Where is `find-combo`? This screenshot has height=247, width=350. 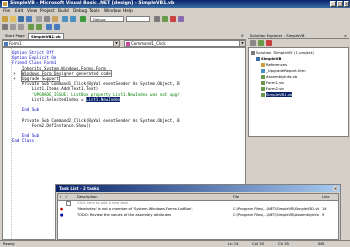 find-combo is located at coordinates (138, 19).